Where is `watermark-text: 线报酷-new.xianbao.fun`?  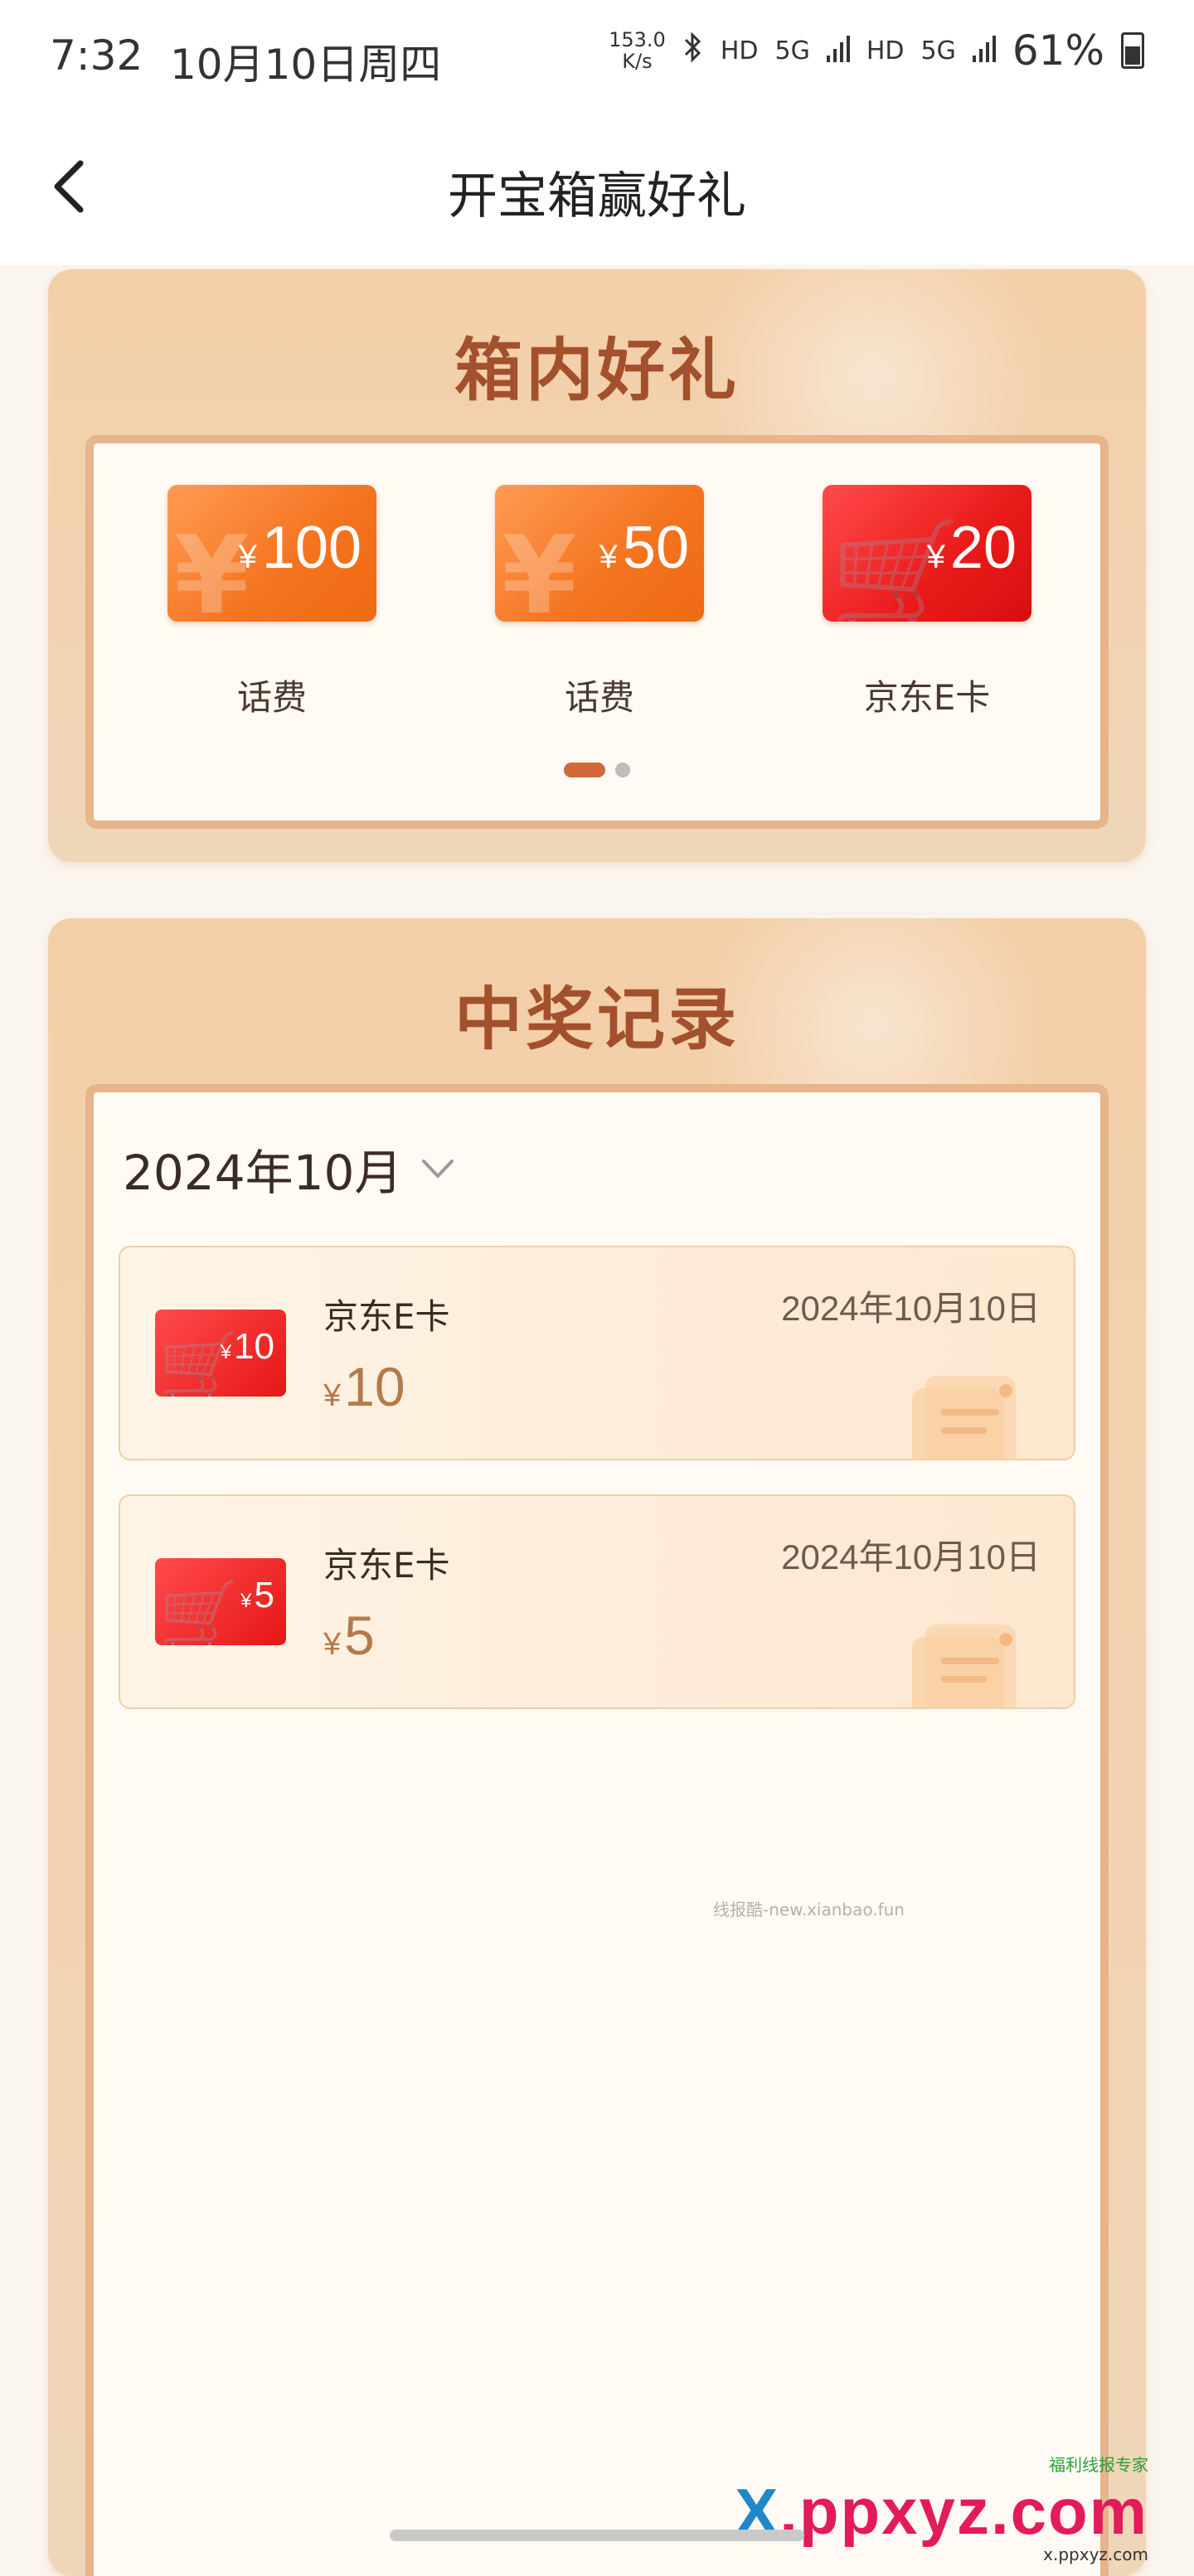
watermark-text: 线报酷-new.xianbao.fun is located at coordinates (809, 1910).